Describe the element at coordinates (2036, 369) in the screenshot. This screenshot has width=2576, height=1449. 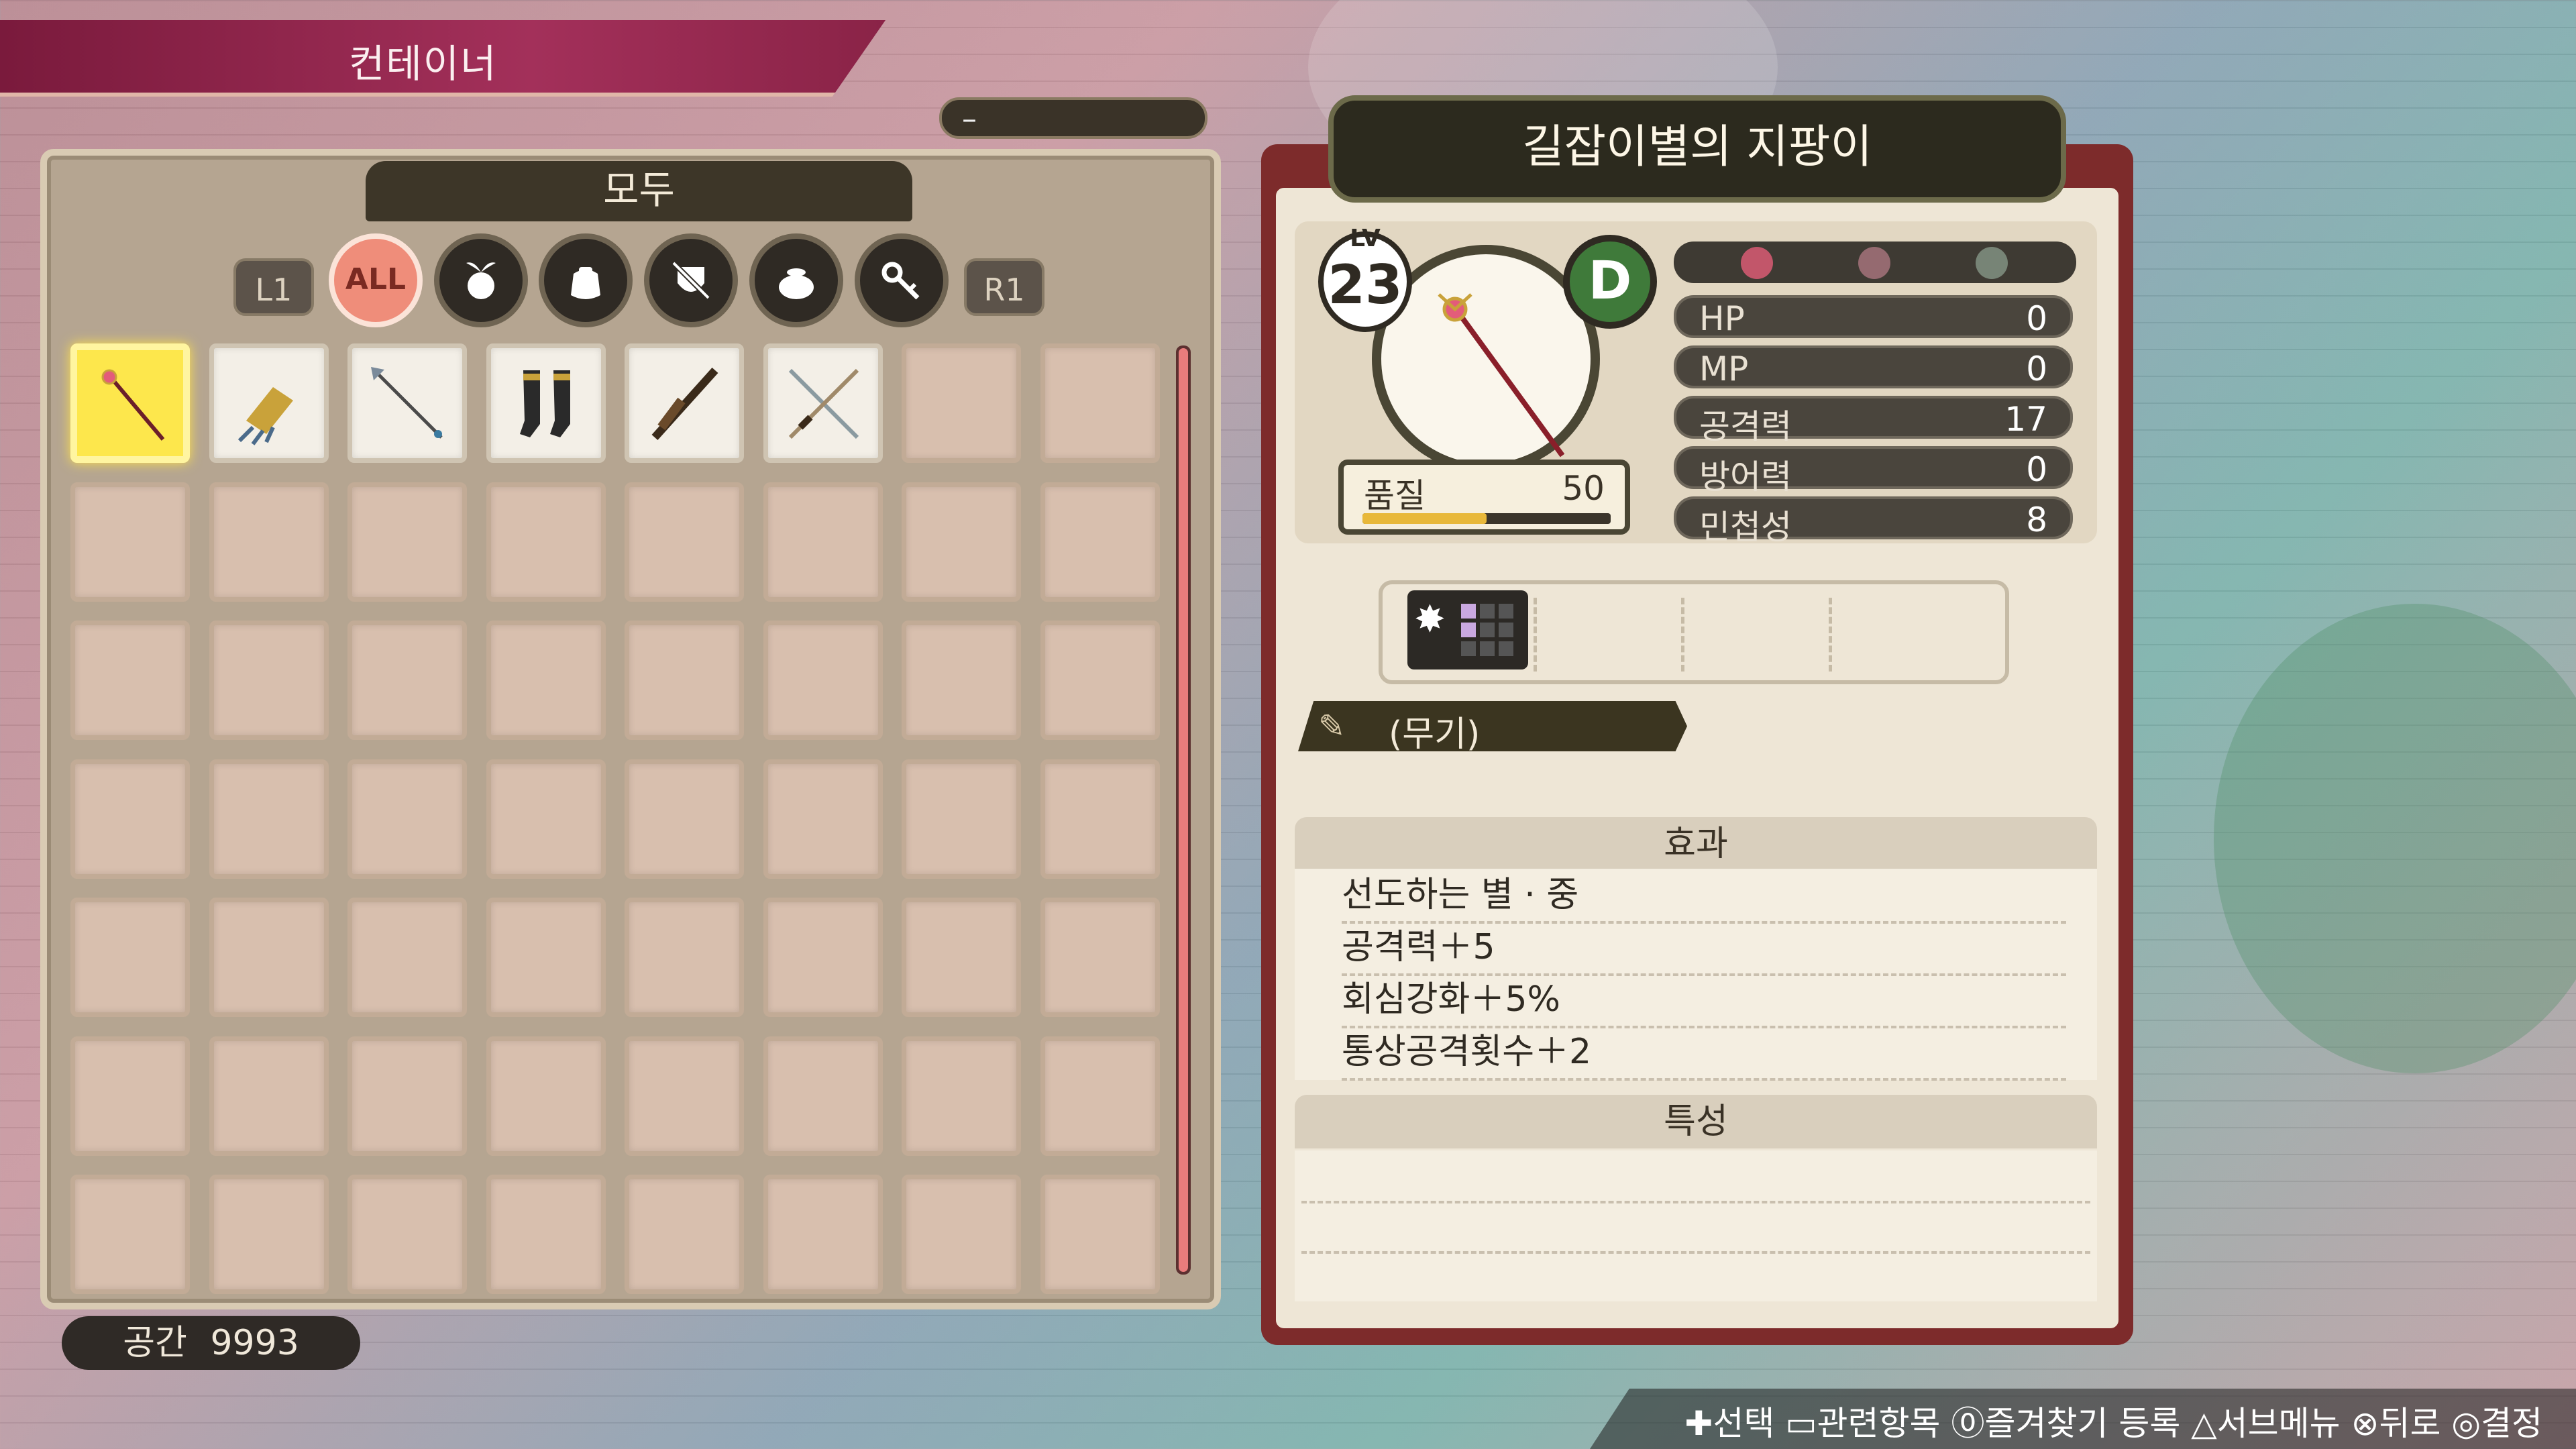
I see `stat-value: 0` at that location.